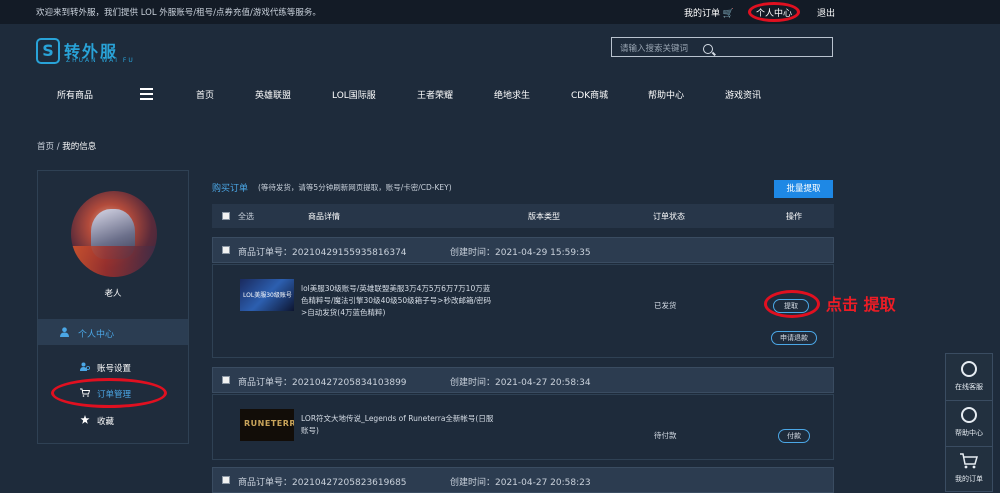  I want to click on purchase-orders-title: 购买订单, so click(230, 187).